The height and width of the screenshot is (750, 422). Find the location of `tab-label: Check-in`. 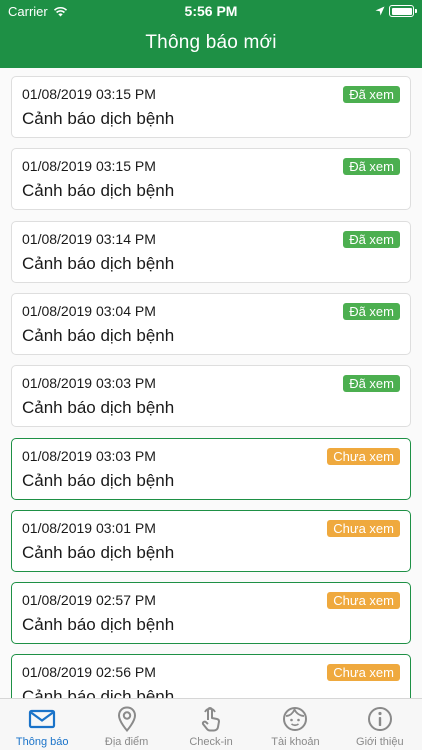

tab-label: Check-in is located at coordinates (211, 742).